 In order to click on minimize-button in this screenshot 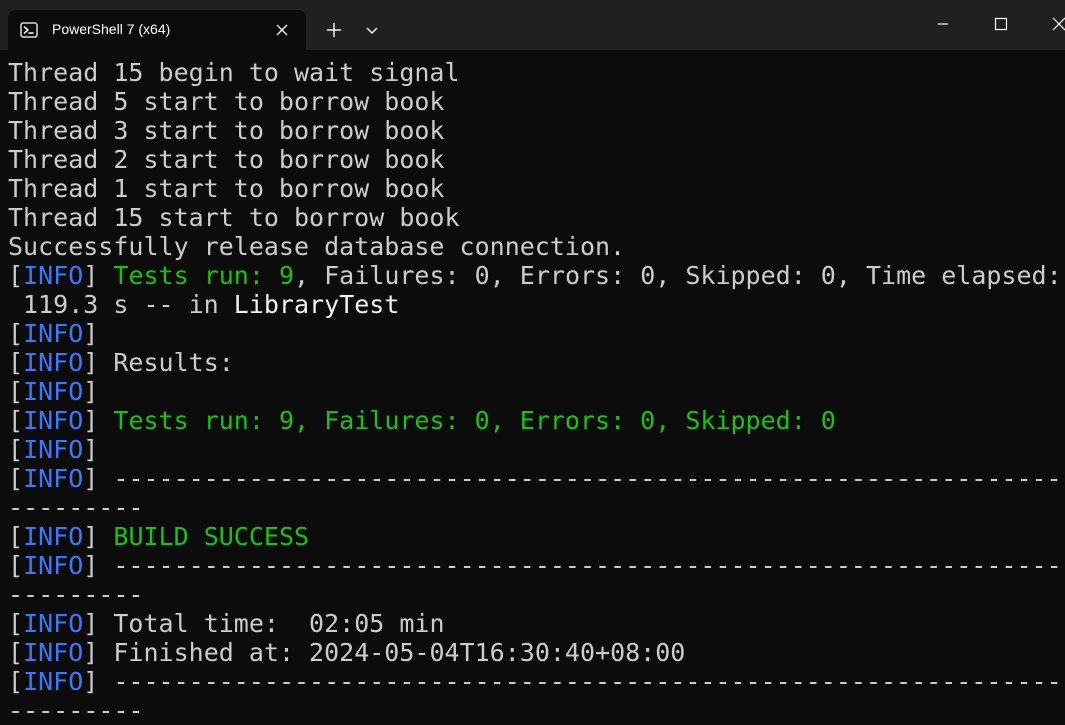, I will do `click(943, 25)`.